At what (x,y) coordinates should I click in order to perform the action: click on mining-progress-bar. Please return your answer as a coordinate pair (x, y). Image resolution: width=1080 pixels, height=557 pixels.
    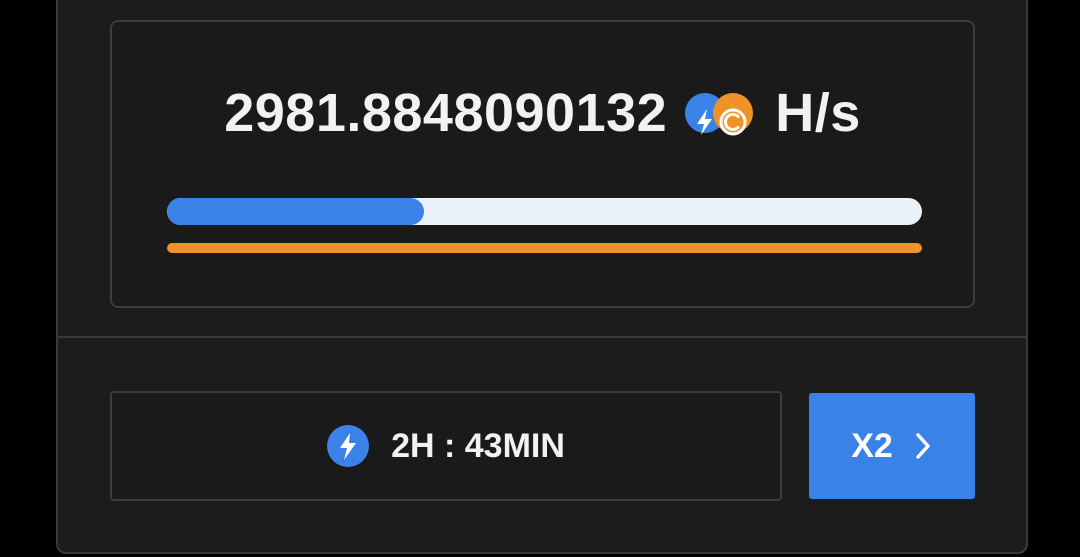
    Looking at the image, I should click on (544, 211).